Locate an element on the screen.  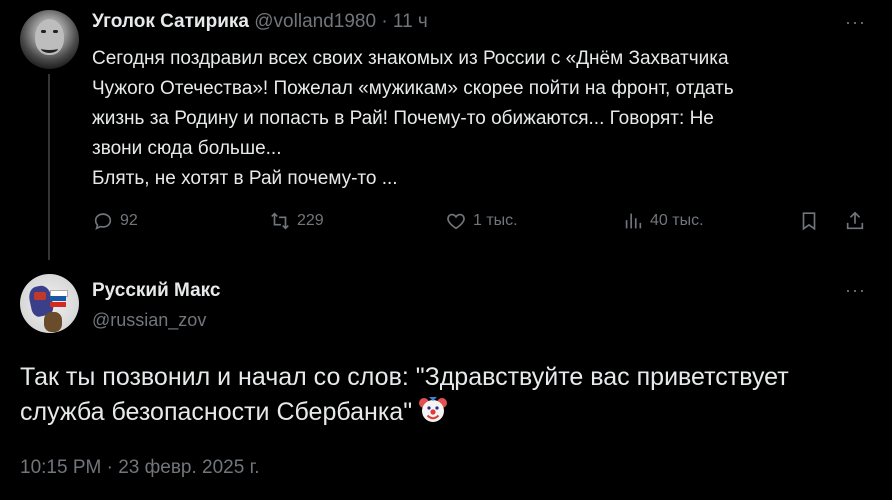
reply-icon is located at coordinates (103, 221).